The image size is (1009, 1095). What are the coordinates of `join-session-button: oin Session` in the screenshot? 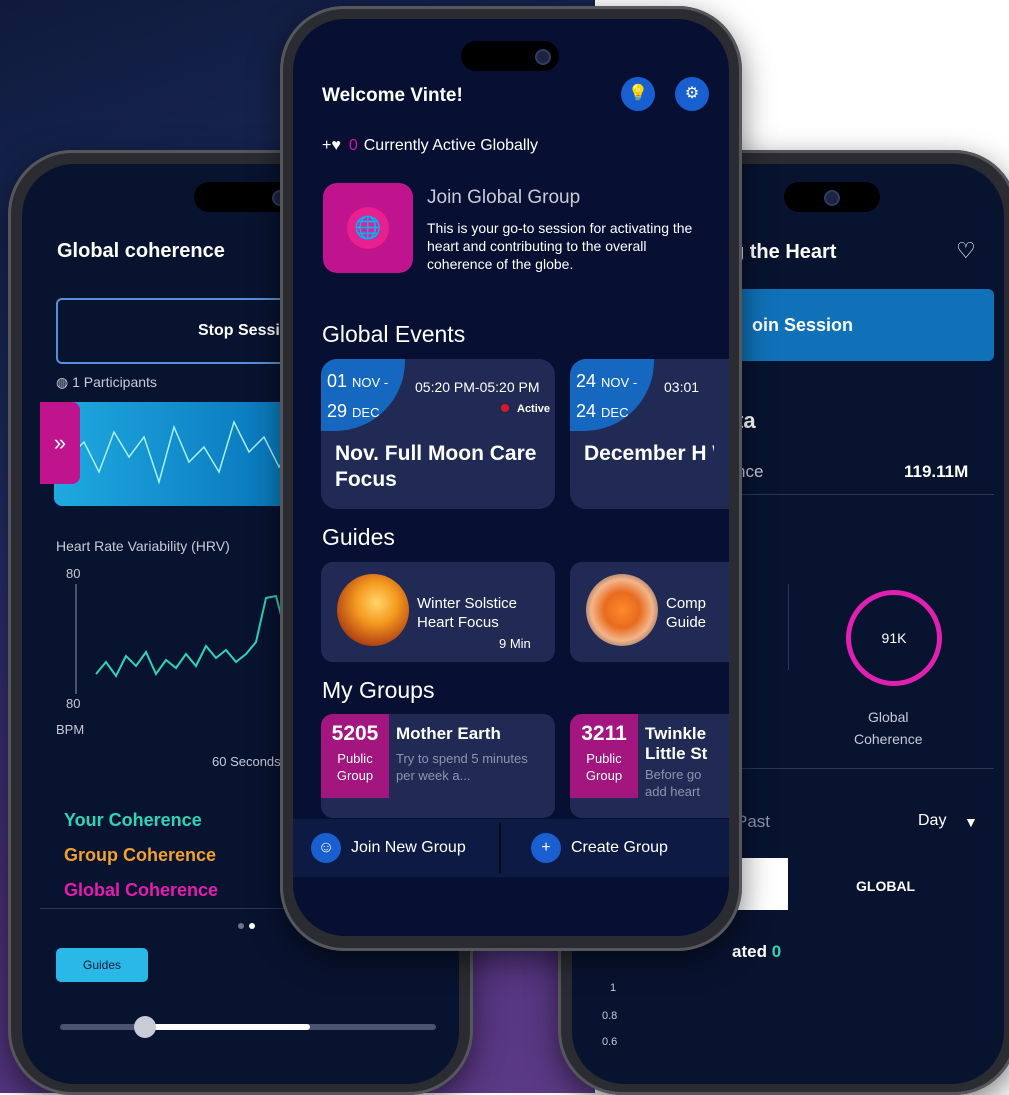 It's located at (863, 325).